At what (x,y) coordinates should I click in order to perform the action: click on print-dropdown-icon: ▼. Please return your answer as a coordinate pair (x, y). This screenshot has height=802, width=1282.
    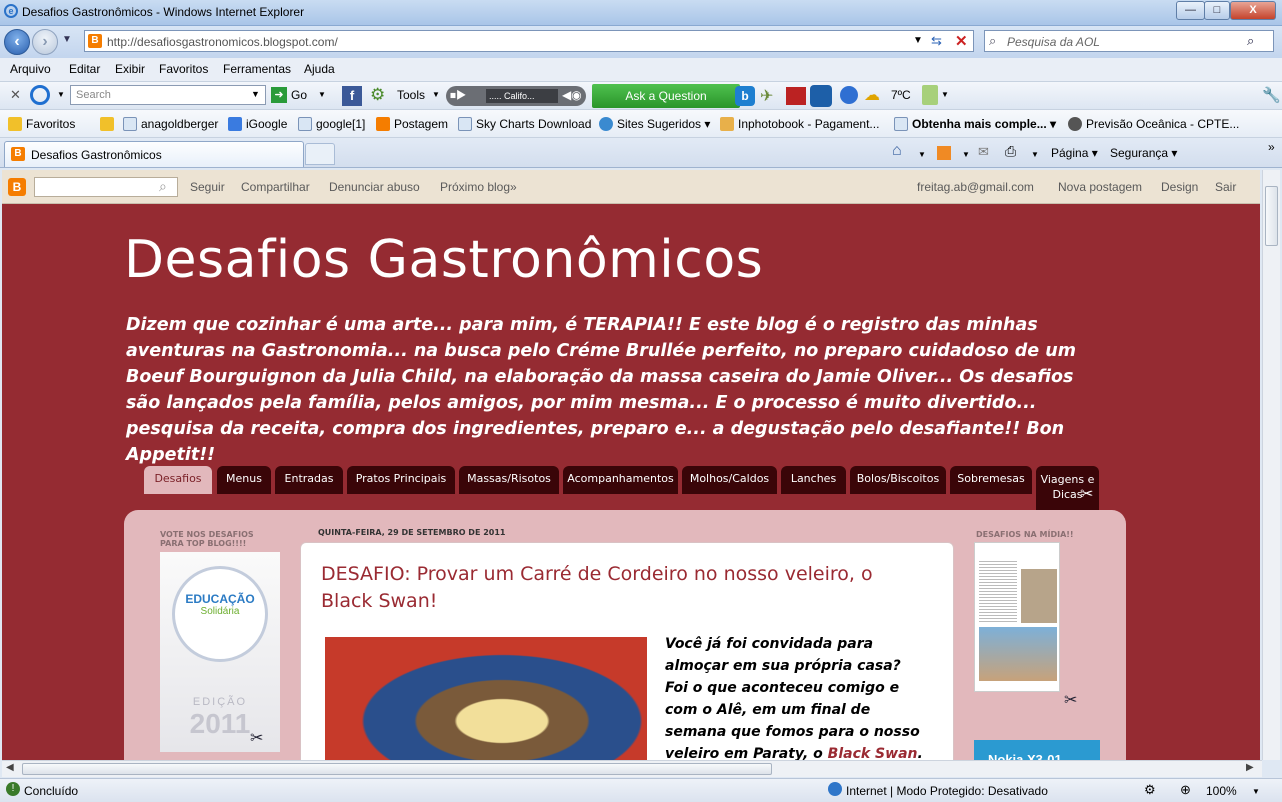
    Looking at the image, I should click on (1035, 154).